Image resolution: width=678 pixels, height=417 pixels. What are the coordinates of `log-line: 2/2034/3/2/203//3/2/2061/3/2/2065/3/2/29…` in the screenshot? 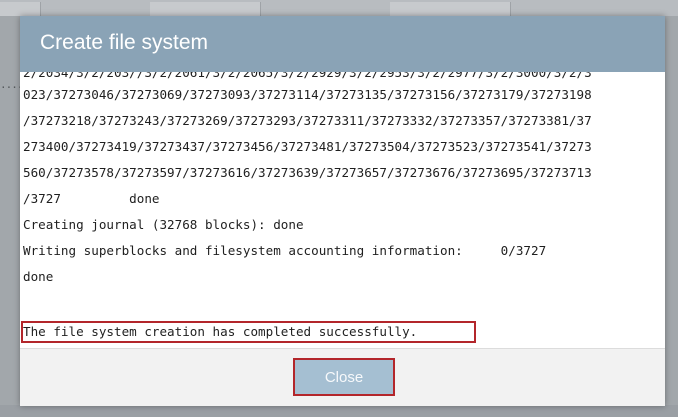 It's located at (307, 76).